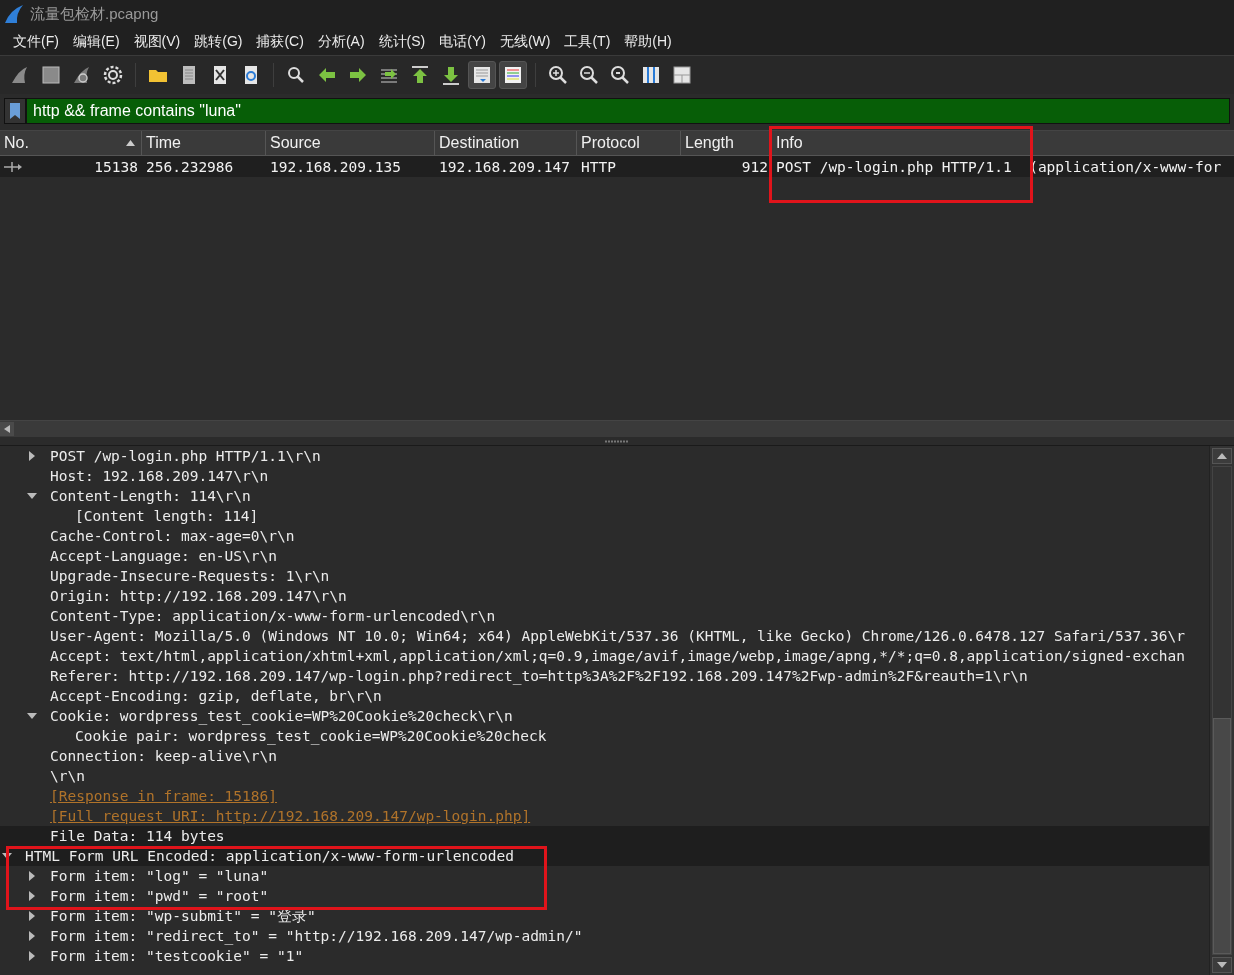 The image size is (1234, 975). I want to click on down-caret-icon, so click(1222, 965).